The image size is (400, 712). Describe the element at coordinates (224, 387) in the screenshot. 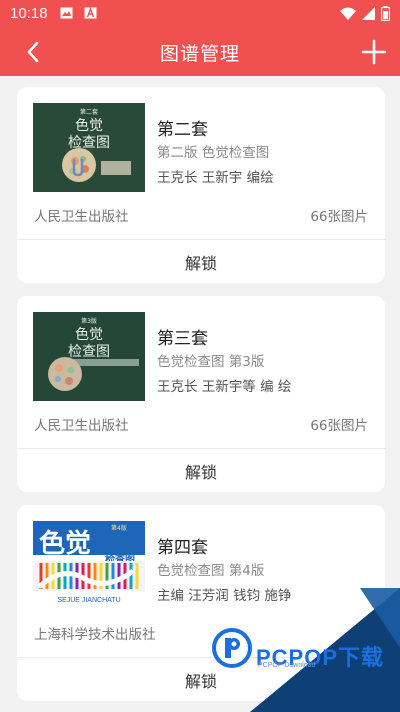

I see `atlas-authors: 王克长 王新宇等 编 绘` at that location.